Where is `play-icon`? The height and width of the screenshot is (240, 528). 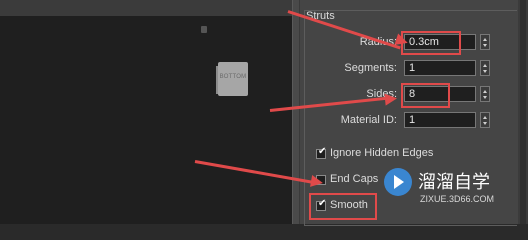 play-icon is located at coordinates (398, 182).